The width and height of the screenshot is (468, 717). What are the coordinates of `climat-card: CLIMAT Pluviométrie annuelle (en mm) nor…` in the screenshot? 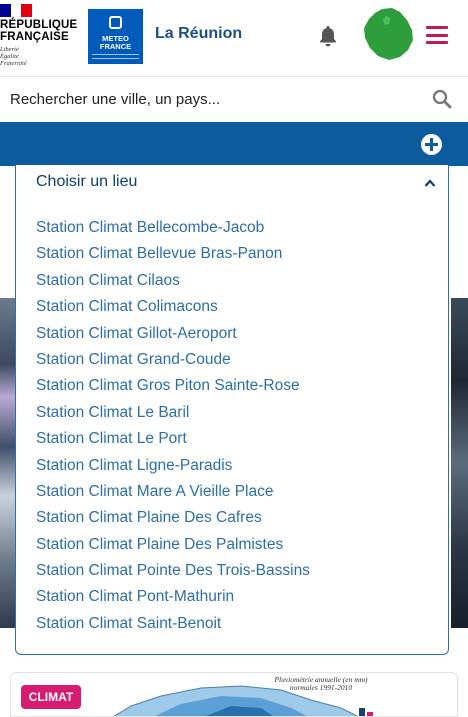 It's located at (234, 694).